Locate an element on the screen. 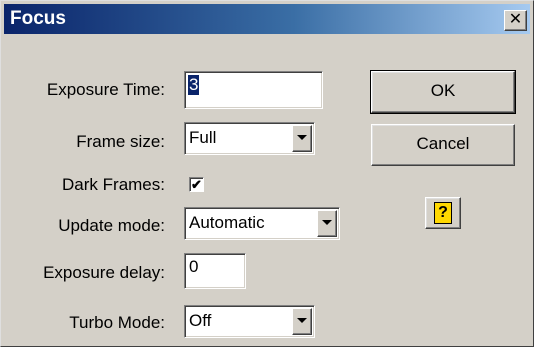 The width and height of the screenshot is (534, 347). frame-size-label: Frame size: is located at coordinates (120, 141).